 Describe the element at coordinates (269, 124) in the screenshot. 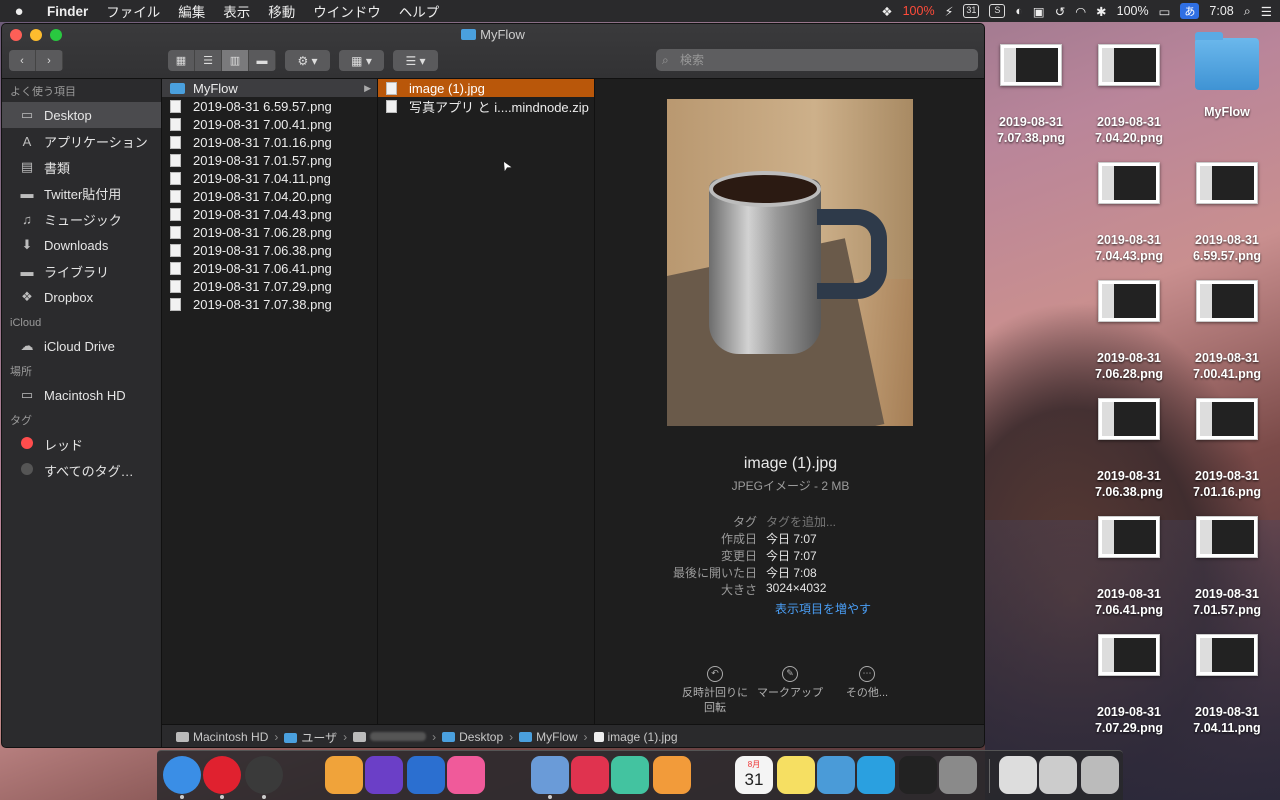

I see `file-row: 2019-08-31 7.00.41.png` at that location.